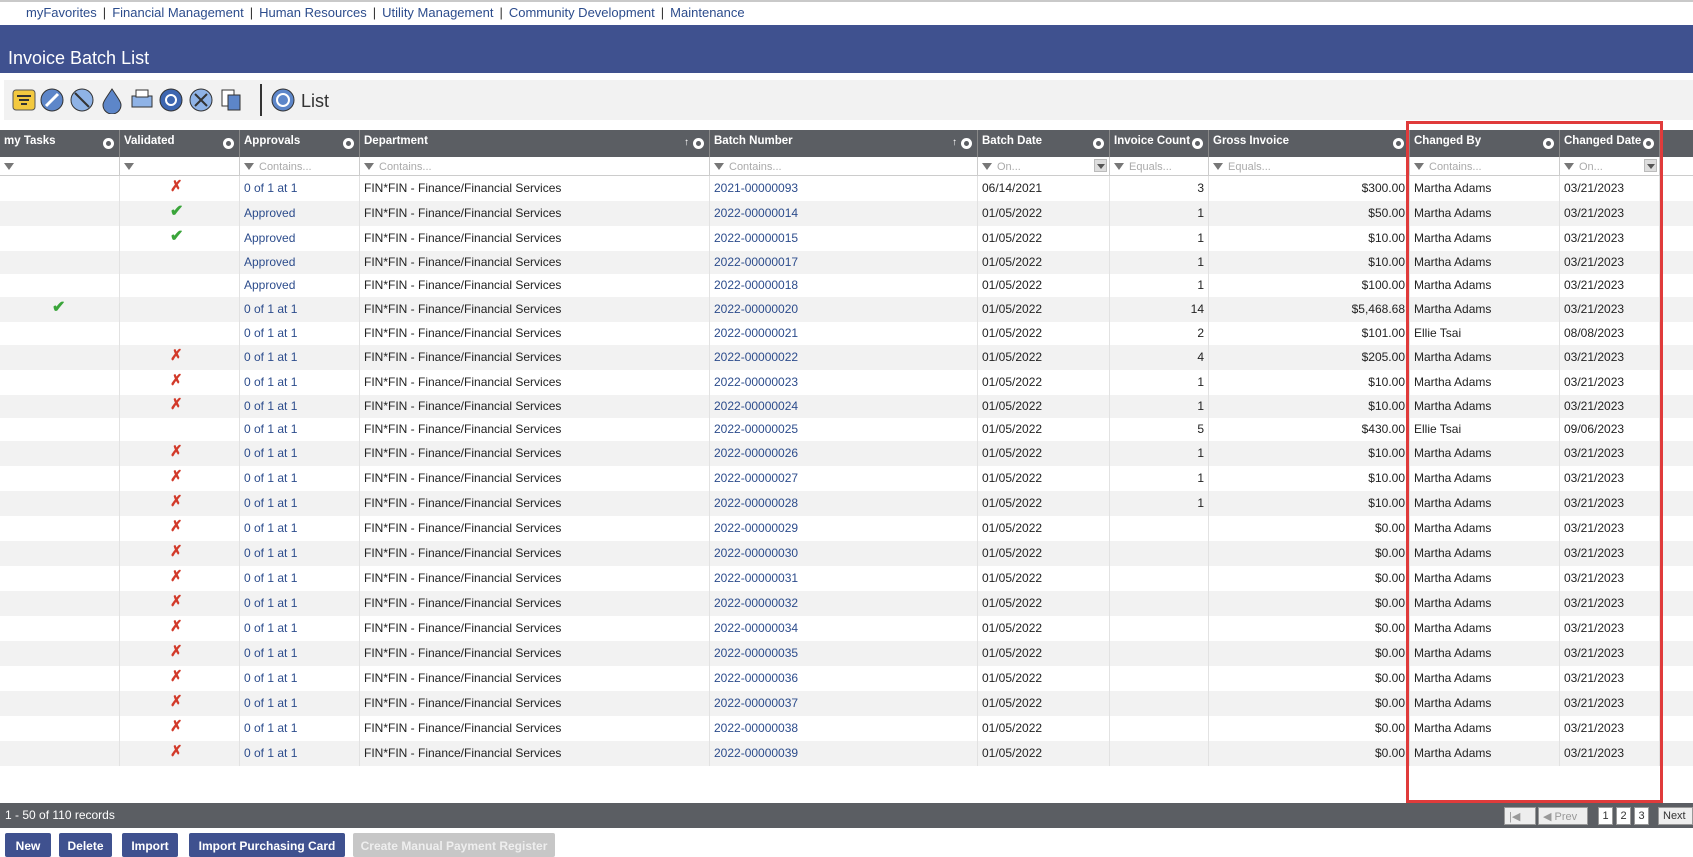  Describe the element at coordinates (844, 553) in the screenshot. I see `batch-number-link: 2022-00000030` at that location.